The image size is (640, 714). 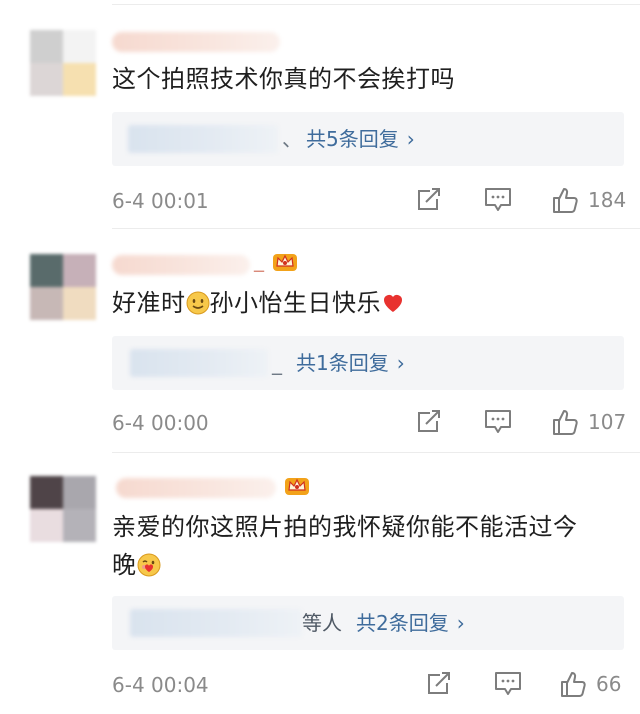 What do you see at coordinates (376, 685) in the screenshot?
I see `comment-meta: 6-4 00:04 66` at bounding box center [376, 685].